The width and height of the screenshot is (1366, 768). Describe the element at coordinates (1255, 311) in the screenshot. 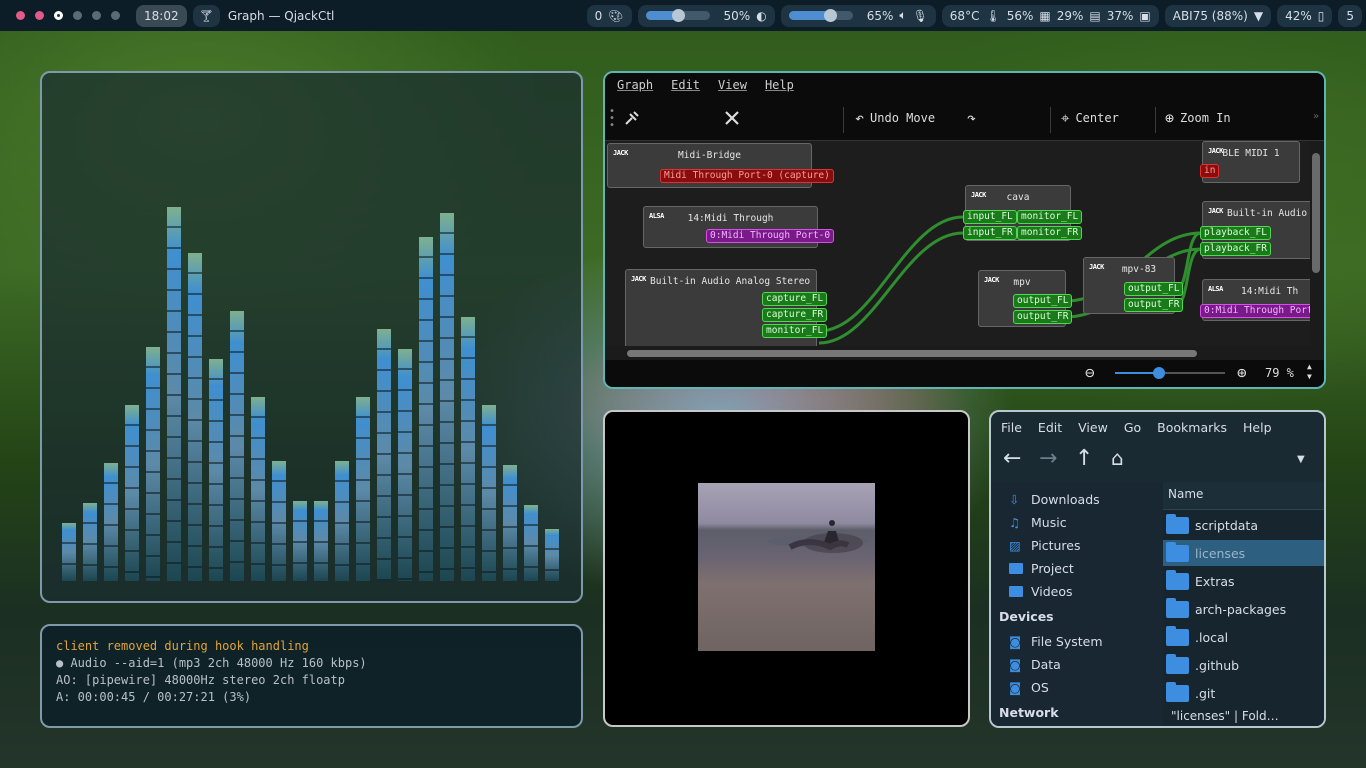

I see `port-midi-through-0: 0:Midi Through Port-` at that location.